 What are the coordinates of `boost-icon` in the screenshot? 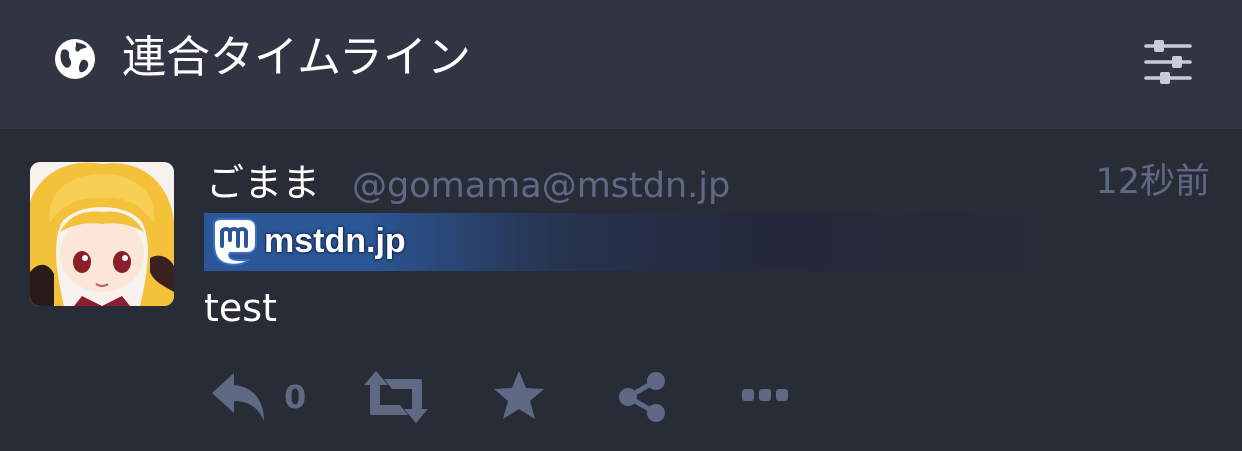 It's located at (396, 397).